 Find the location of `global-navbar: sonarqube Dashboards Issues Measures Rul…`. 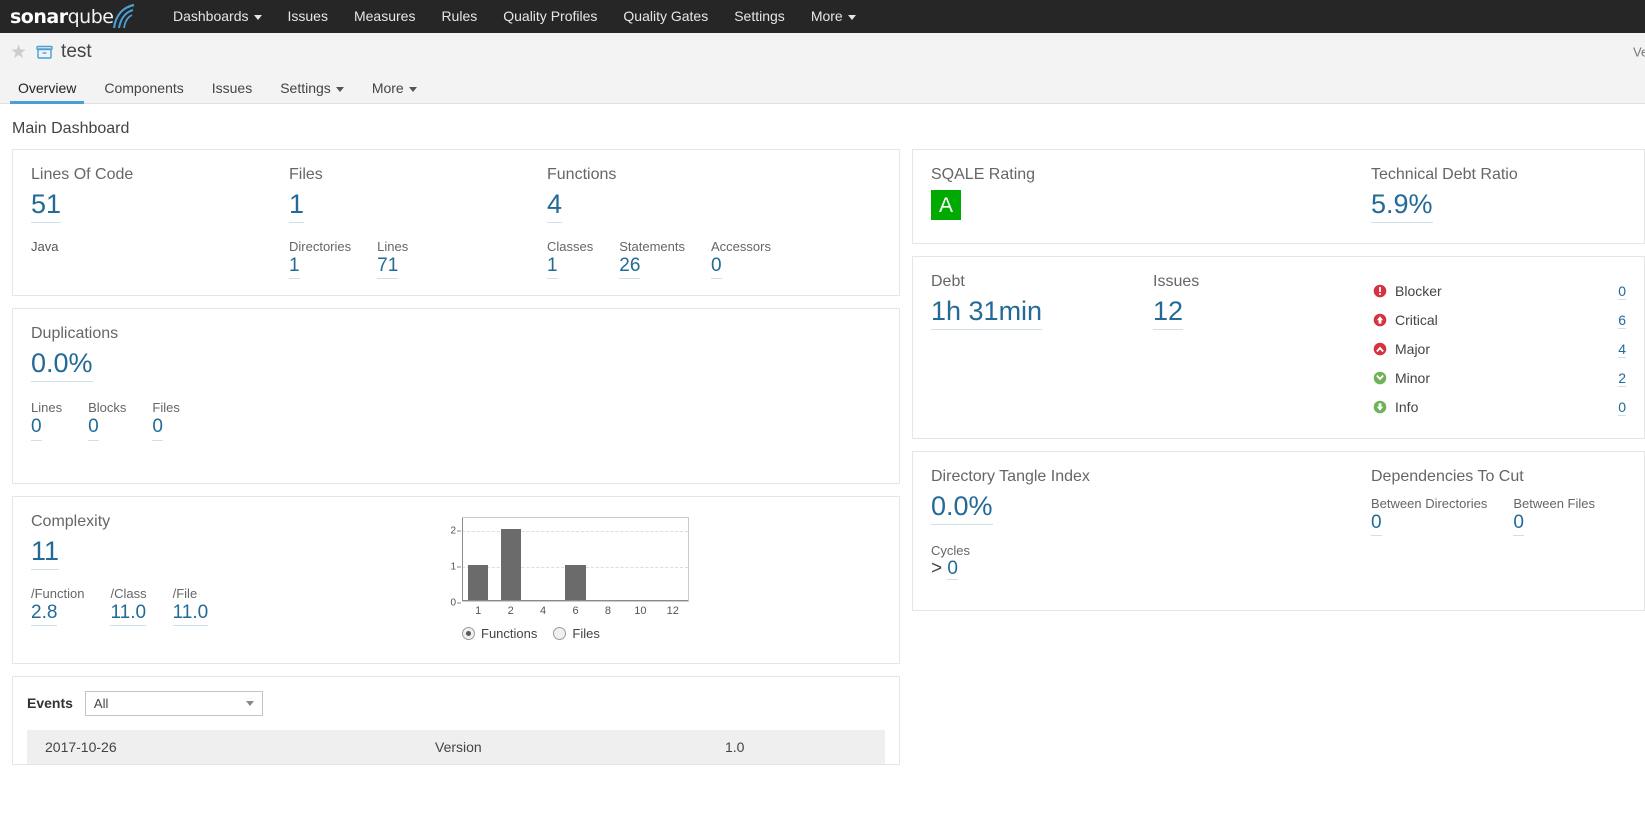

global-navbar: sonarqube Dashboards Issues Measures Rul… is located at coordinates (822, 16).